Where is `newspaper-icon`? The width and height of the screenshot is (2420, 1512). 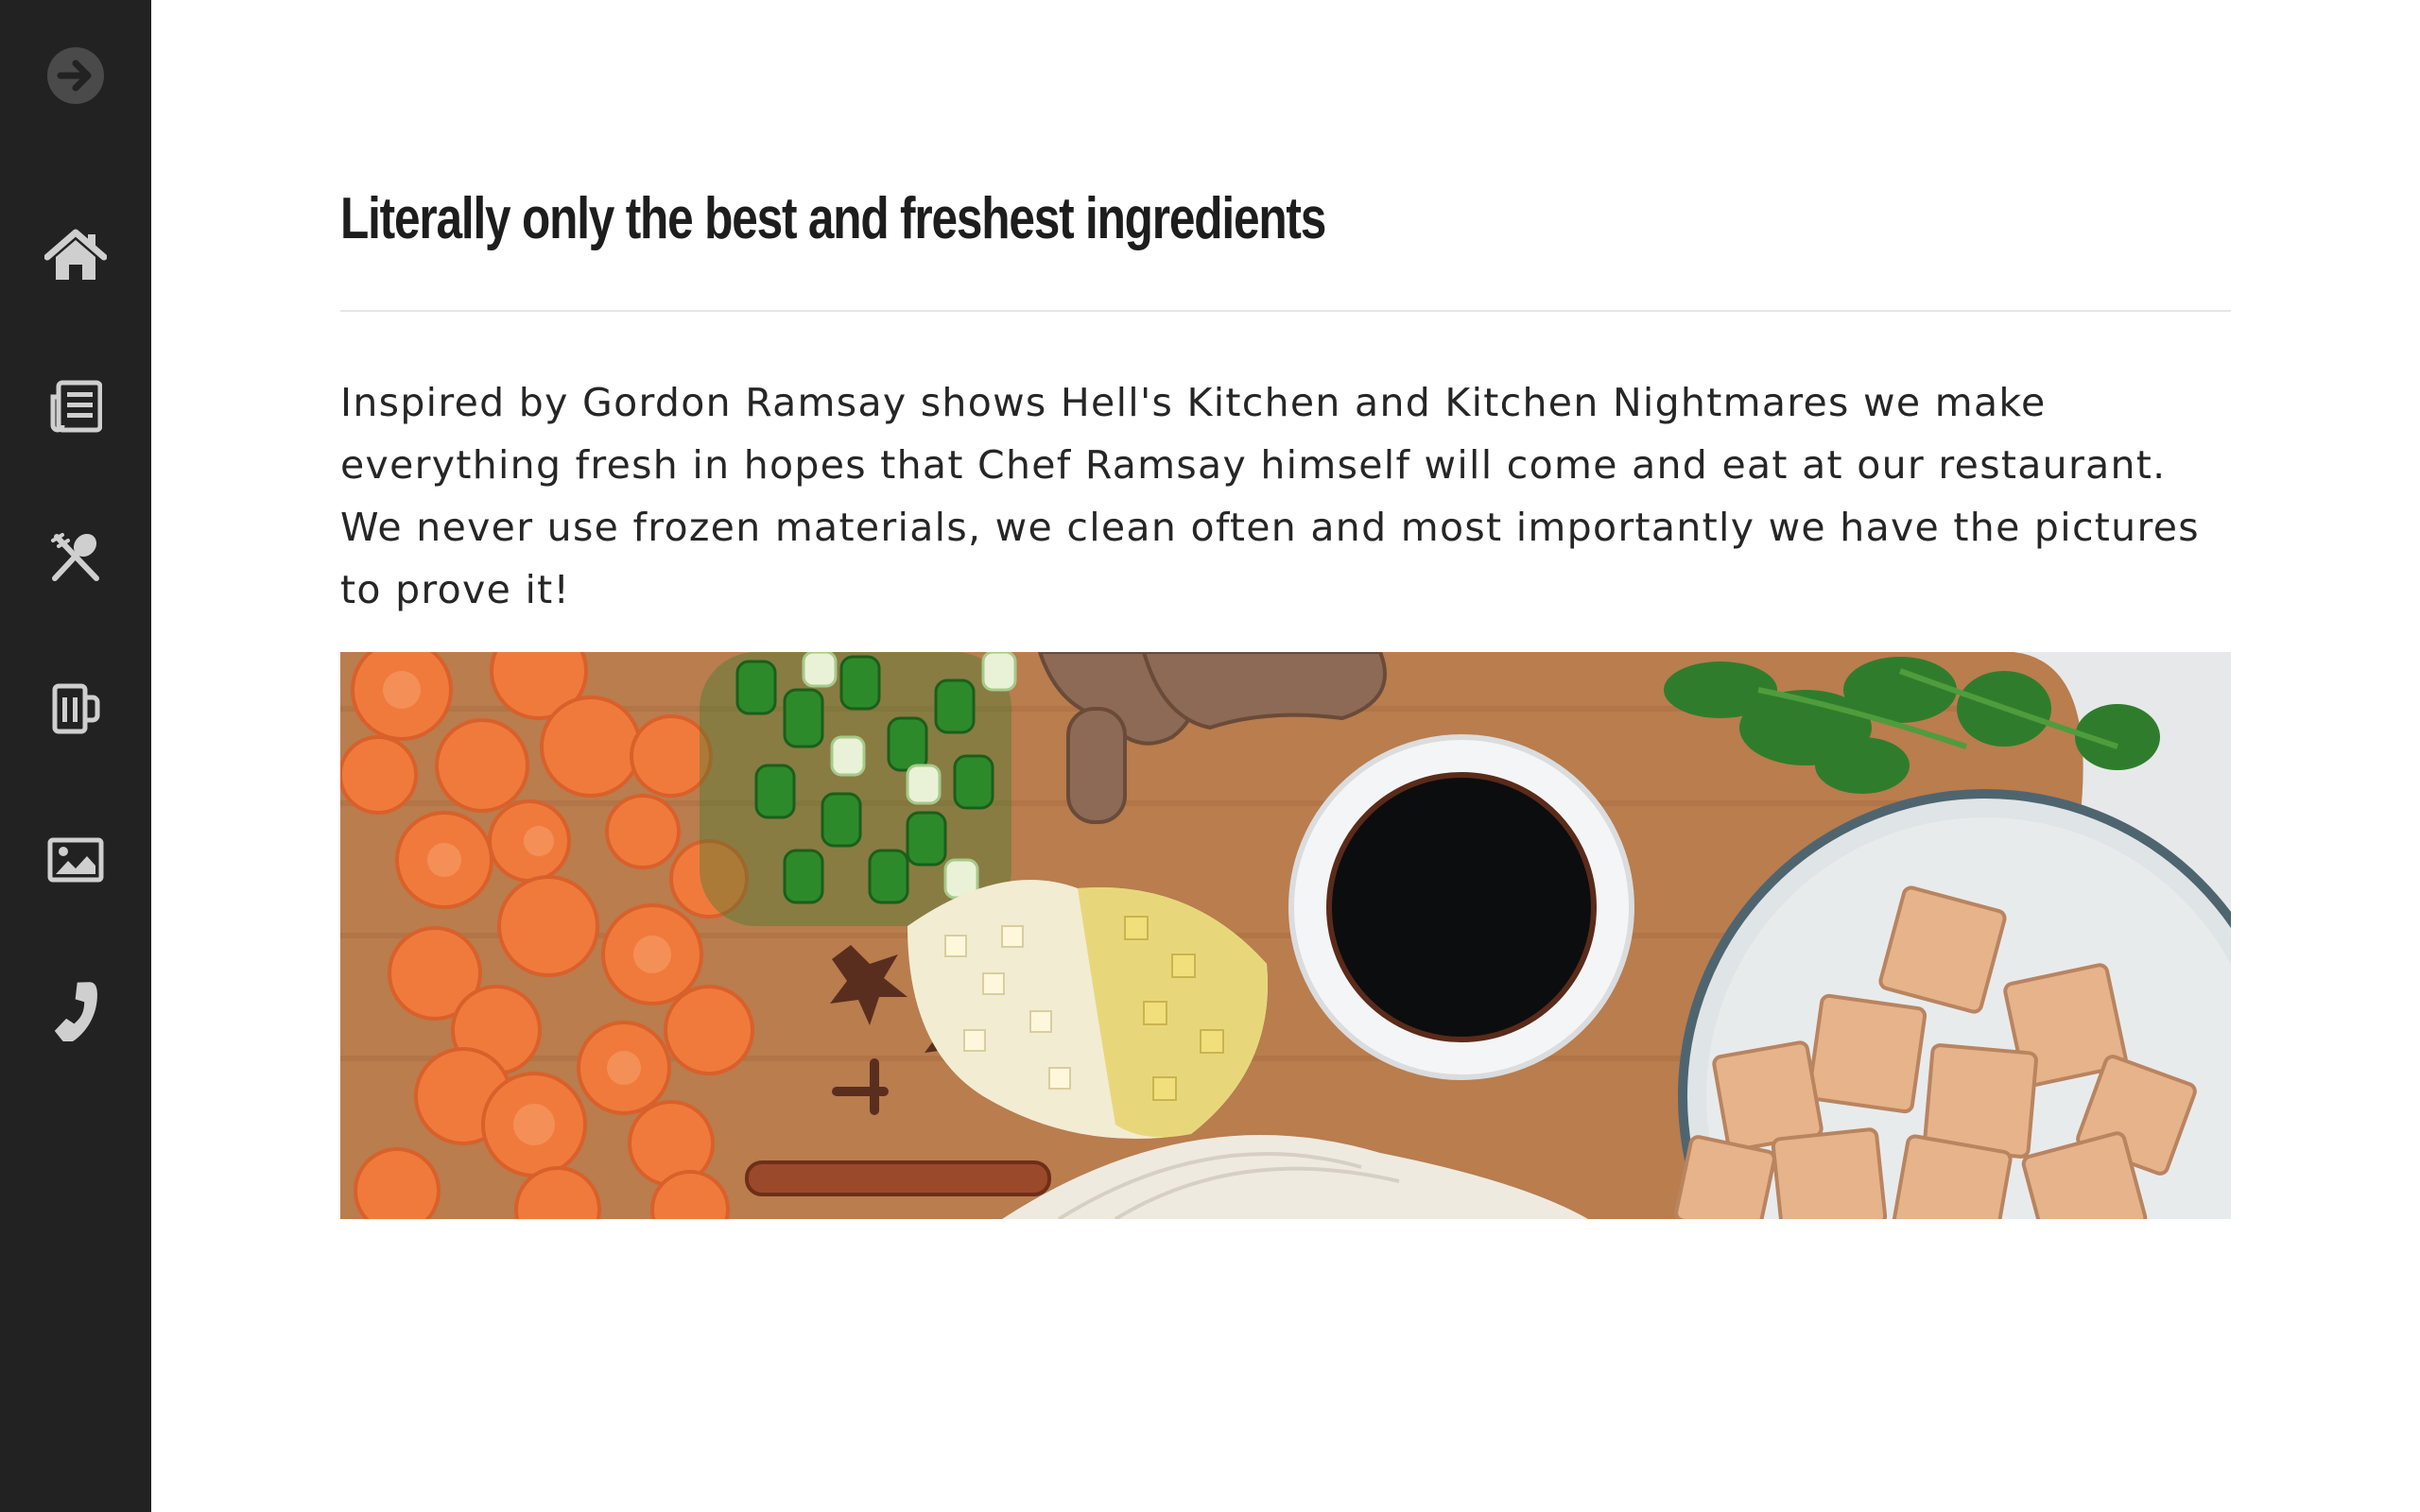 newspaper-icon is located at coordinates (76, 406).